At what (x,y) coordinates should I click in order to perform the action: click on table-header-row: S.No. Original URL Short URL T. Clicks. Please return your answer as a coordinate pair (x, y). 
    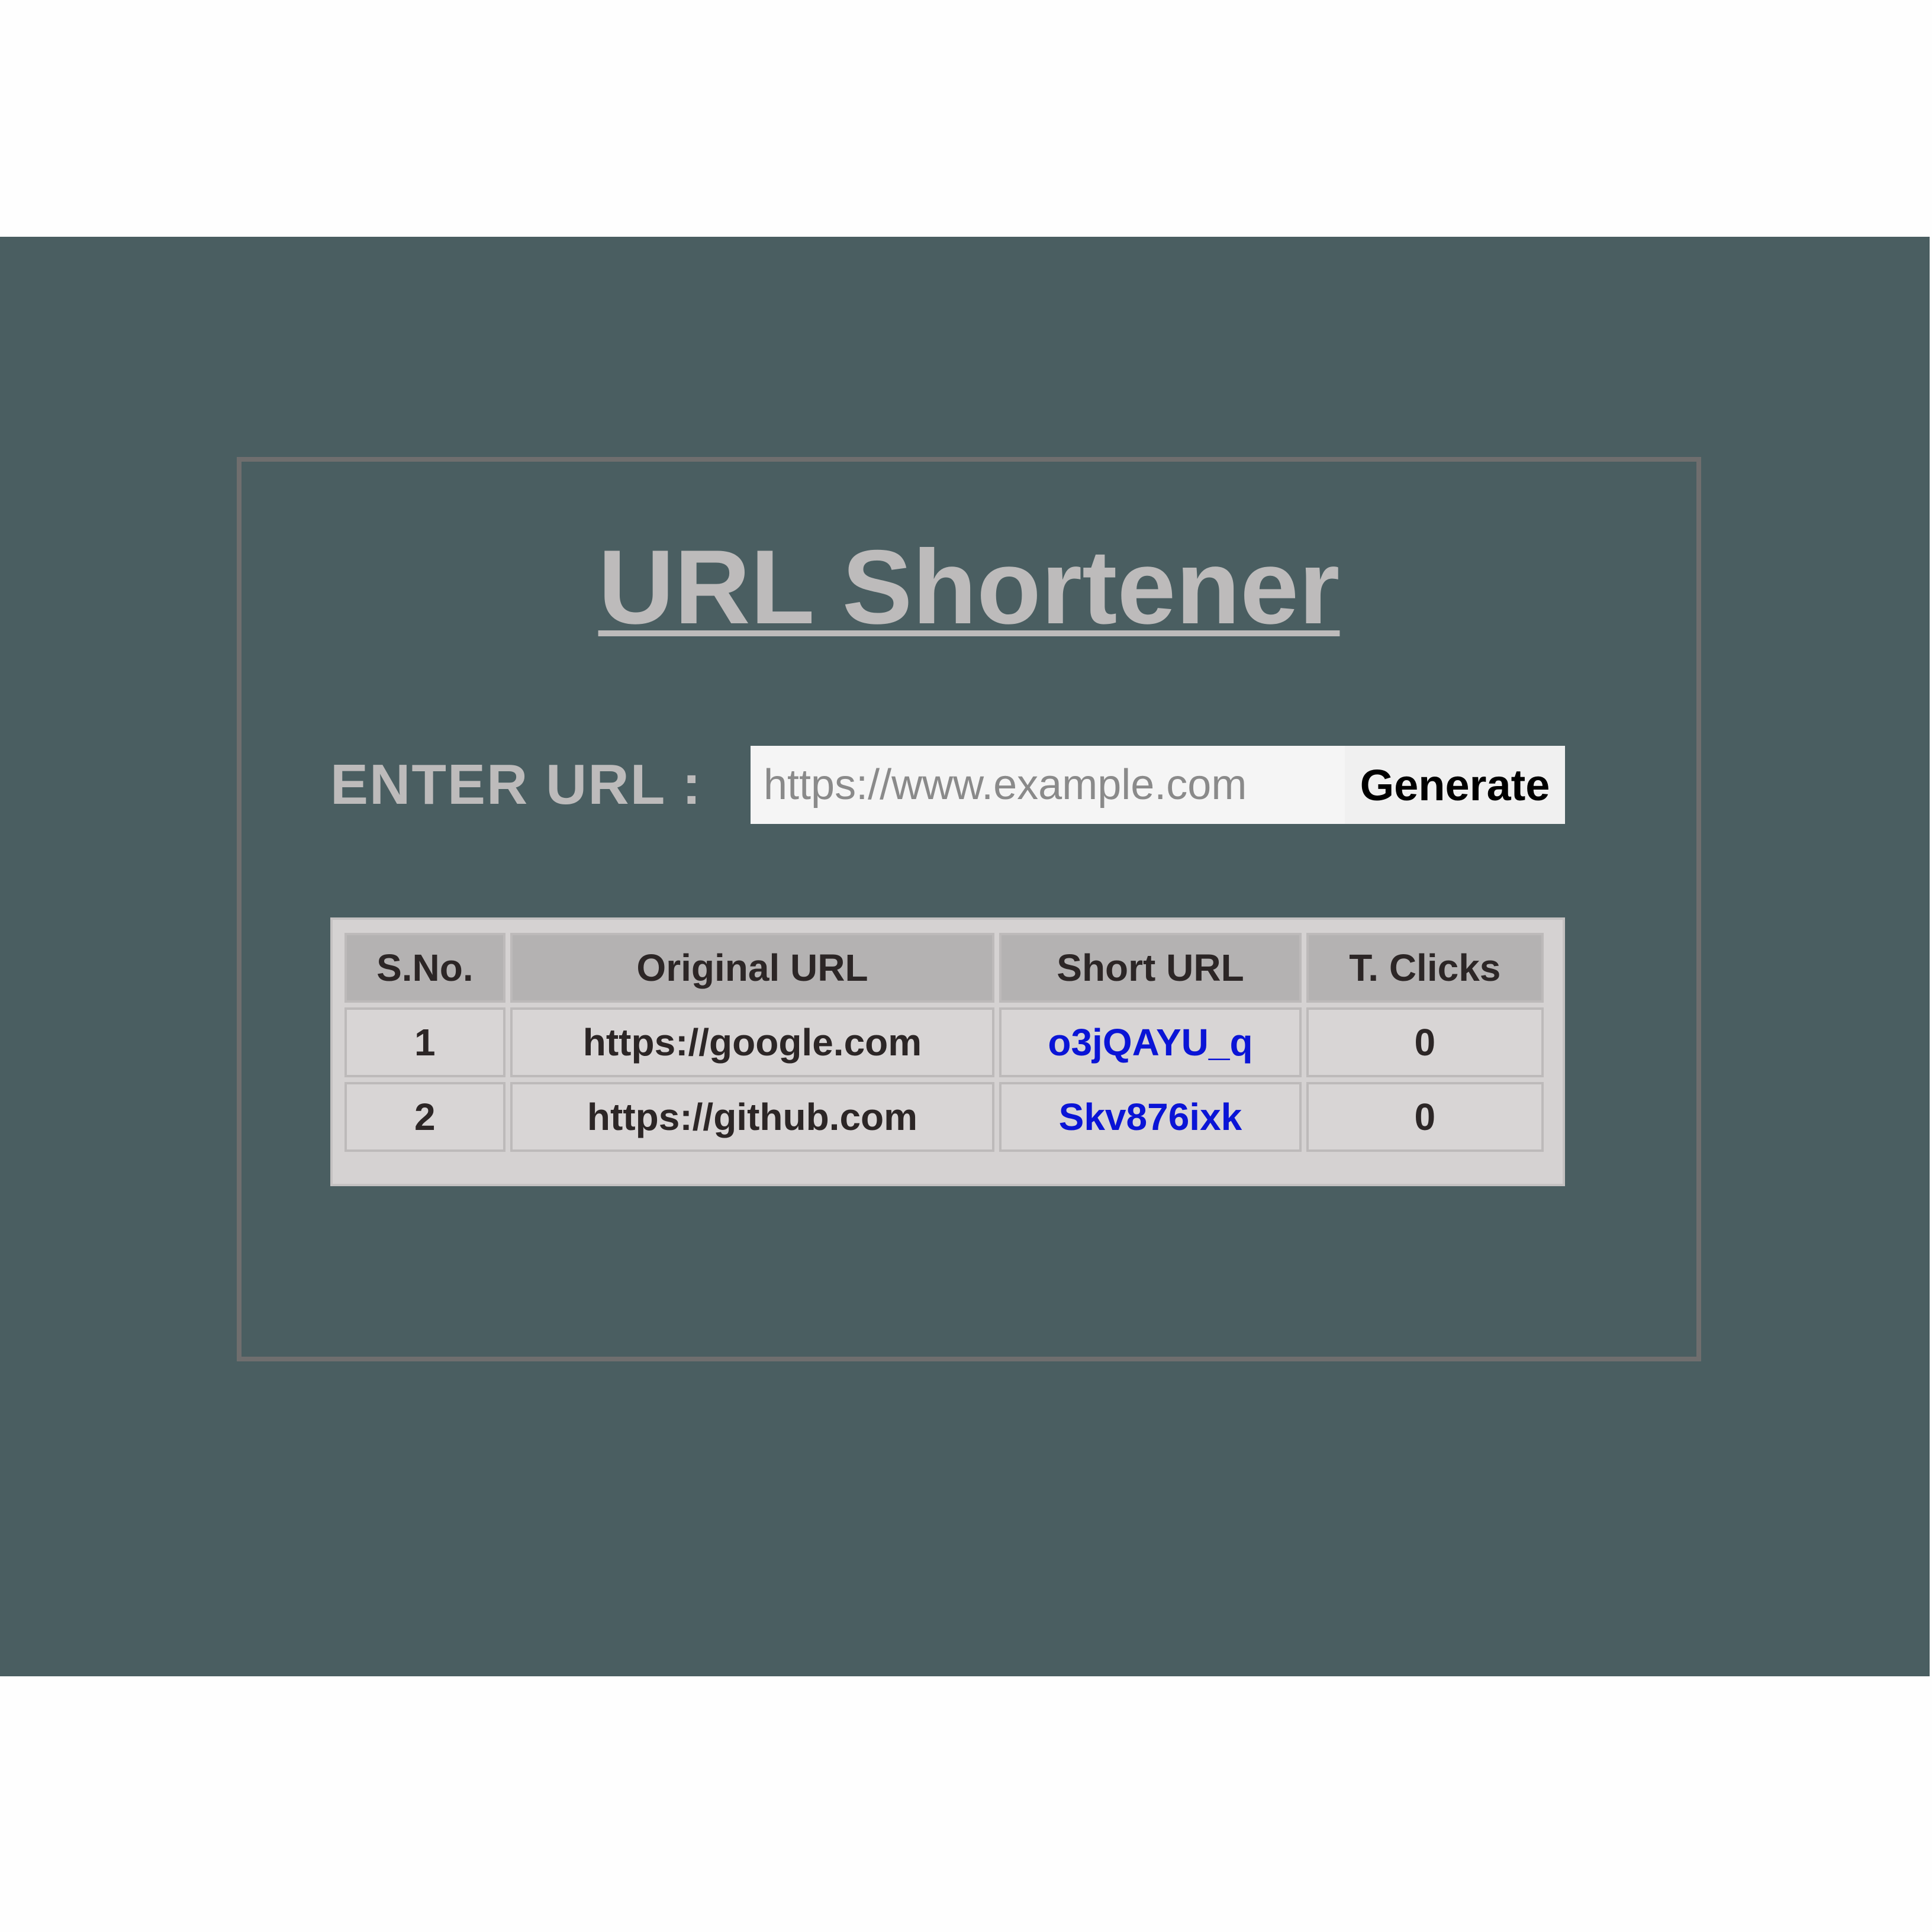
    Looking at the image, I should click on (944, 968).